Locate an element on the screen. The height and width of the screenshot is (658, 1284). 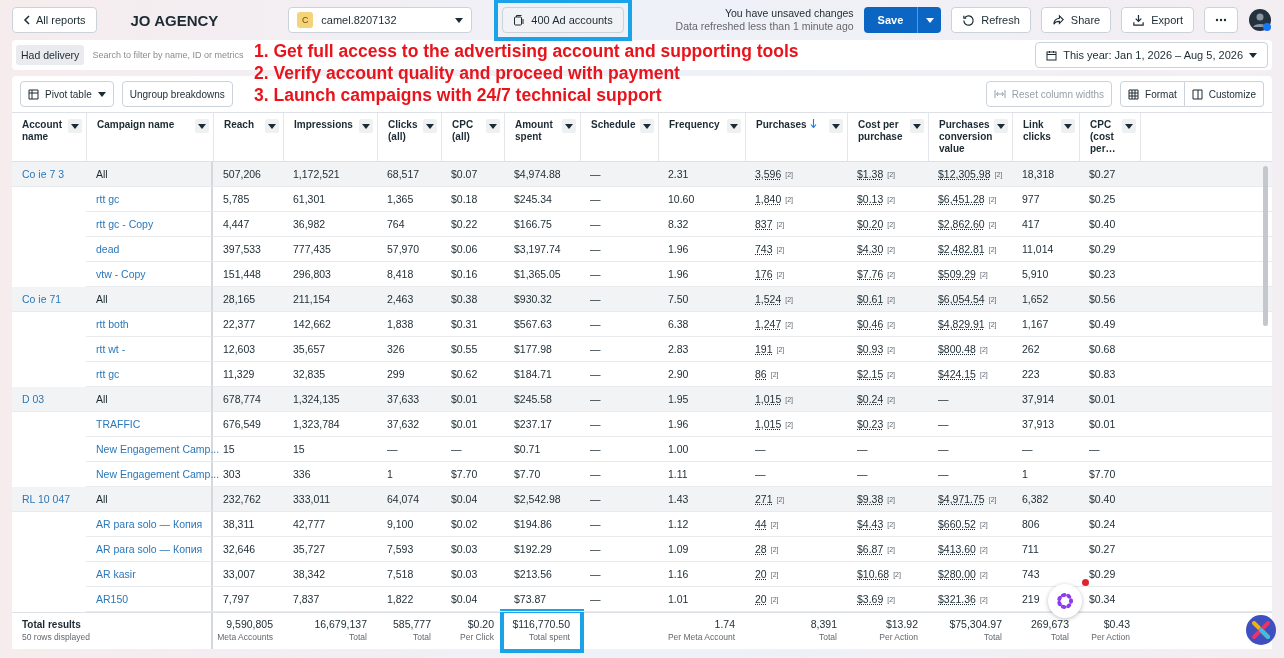
table-cell: 2.31 is located at coordinates (701, 174).